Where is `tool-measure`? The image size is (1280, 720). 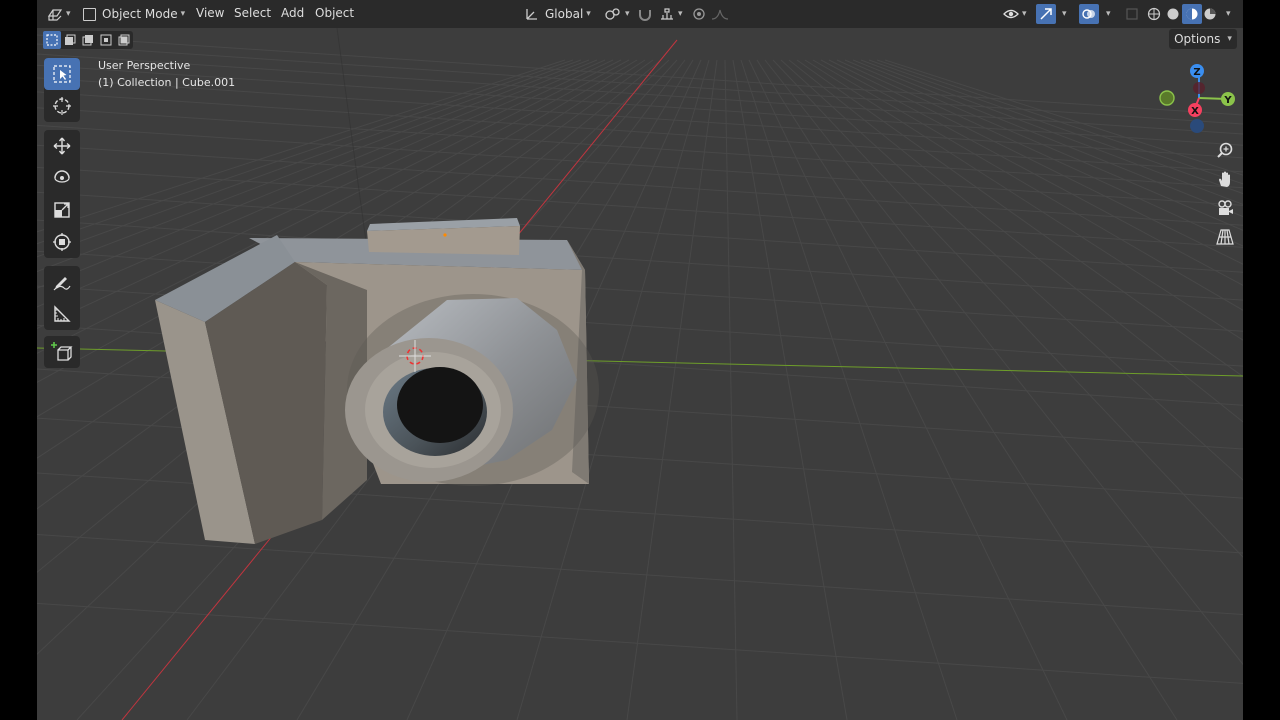
tool-measure is located at coordinates (62, 314).